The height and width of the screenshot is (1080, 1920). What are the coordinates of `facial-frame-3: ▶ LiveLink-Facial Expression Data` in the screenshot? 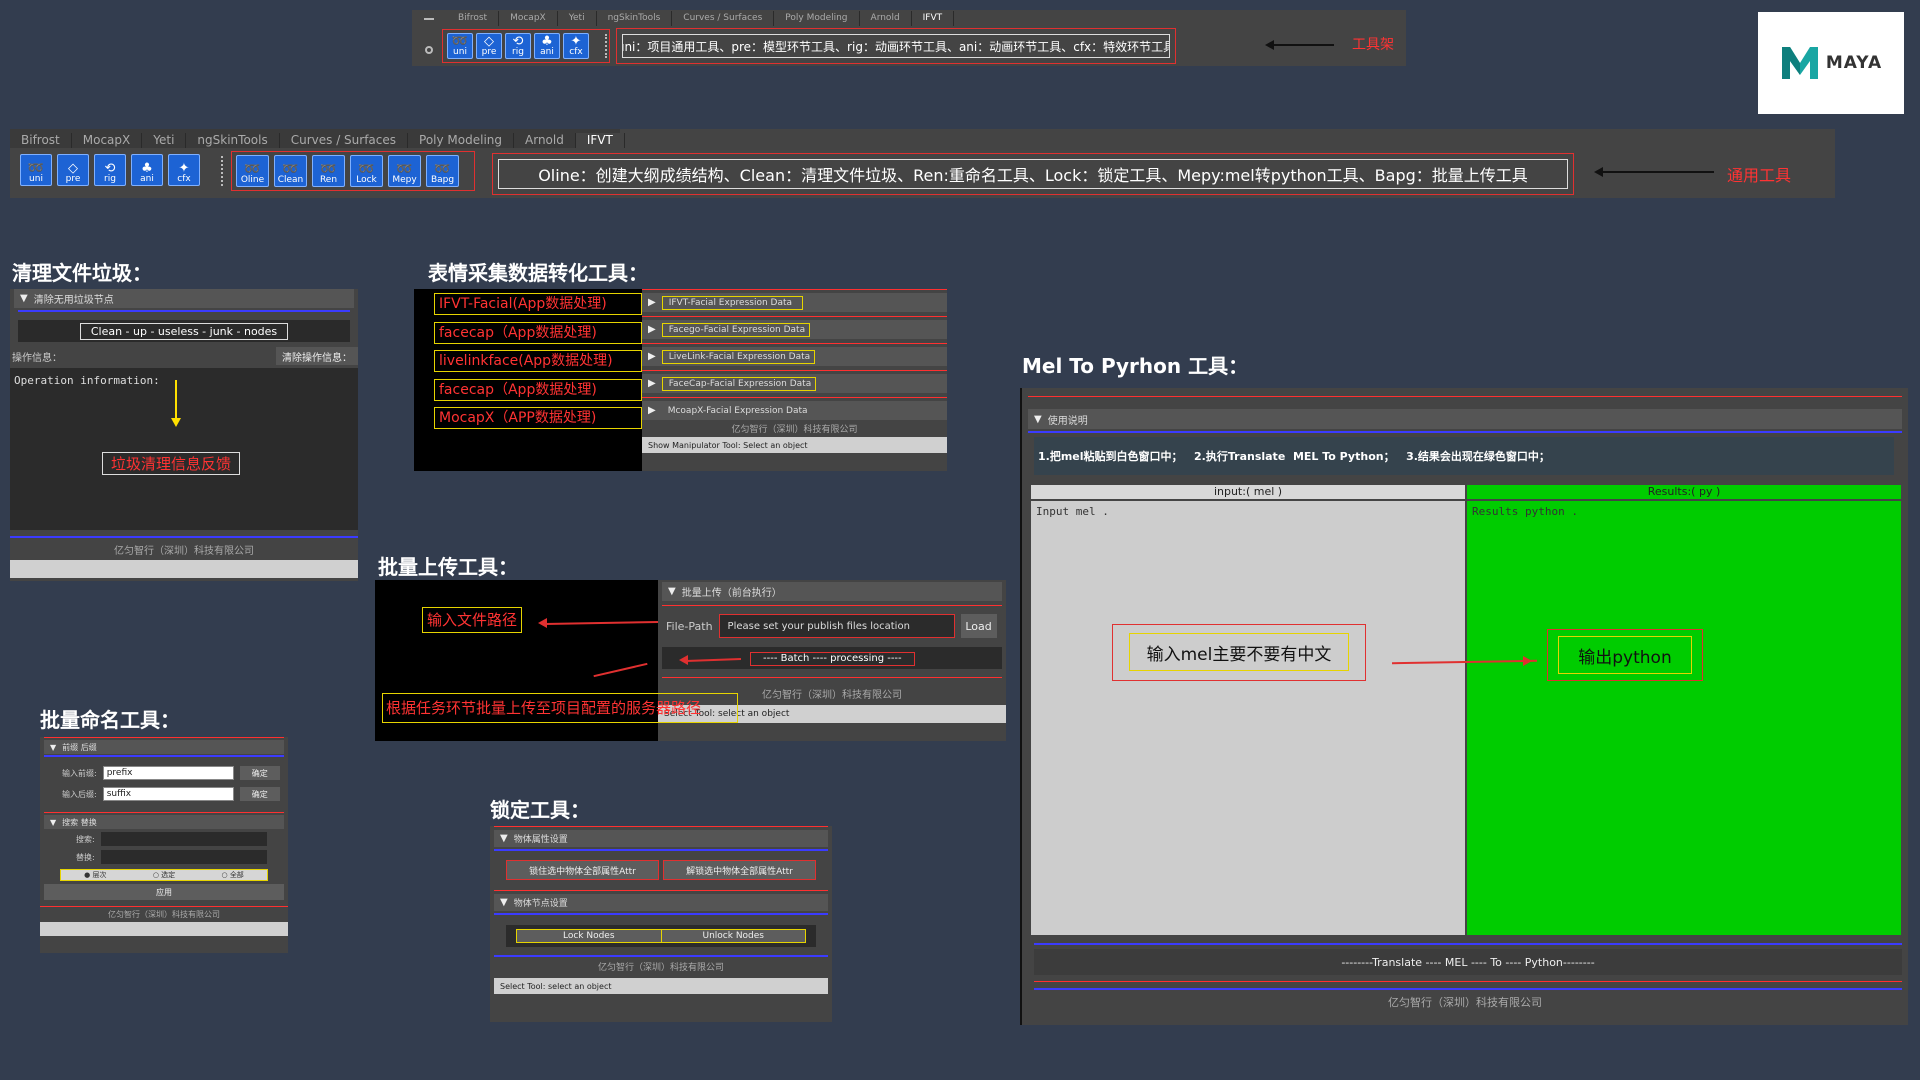 It's located at (794, 356).